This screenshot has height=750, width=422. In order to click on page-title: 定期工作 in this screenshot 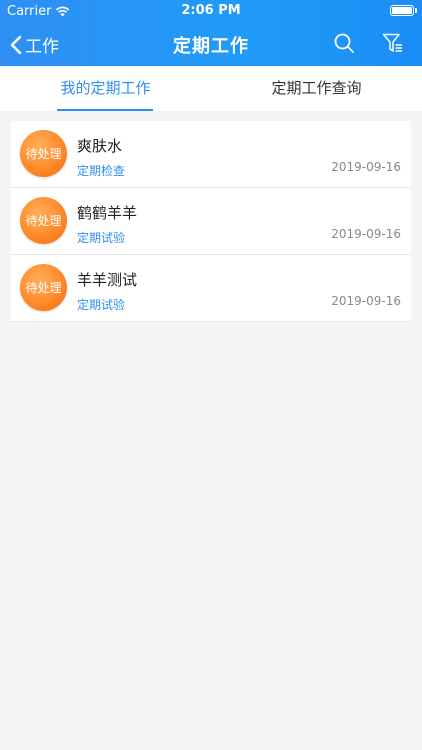, I will do `click(211, 46)`.